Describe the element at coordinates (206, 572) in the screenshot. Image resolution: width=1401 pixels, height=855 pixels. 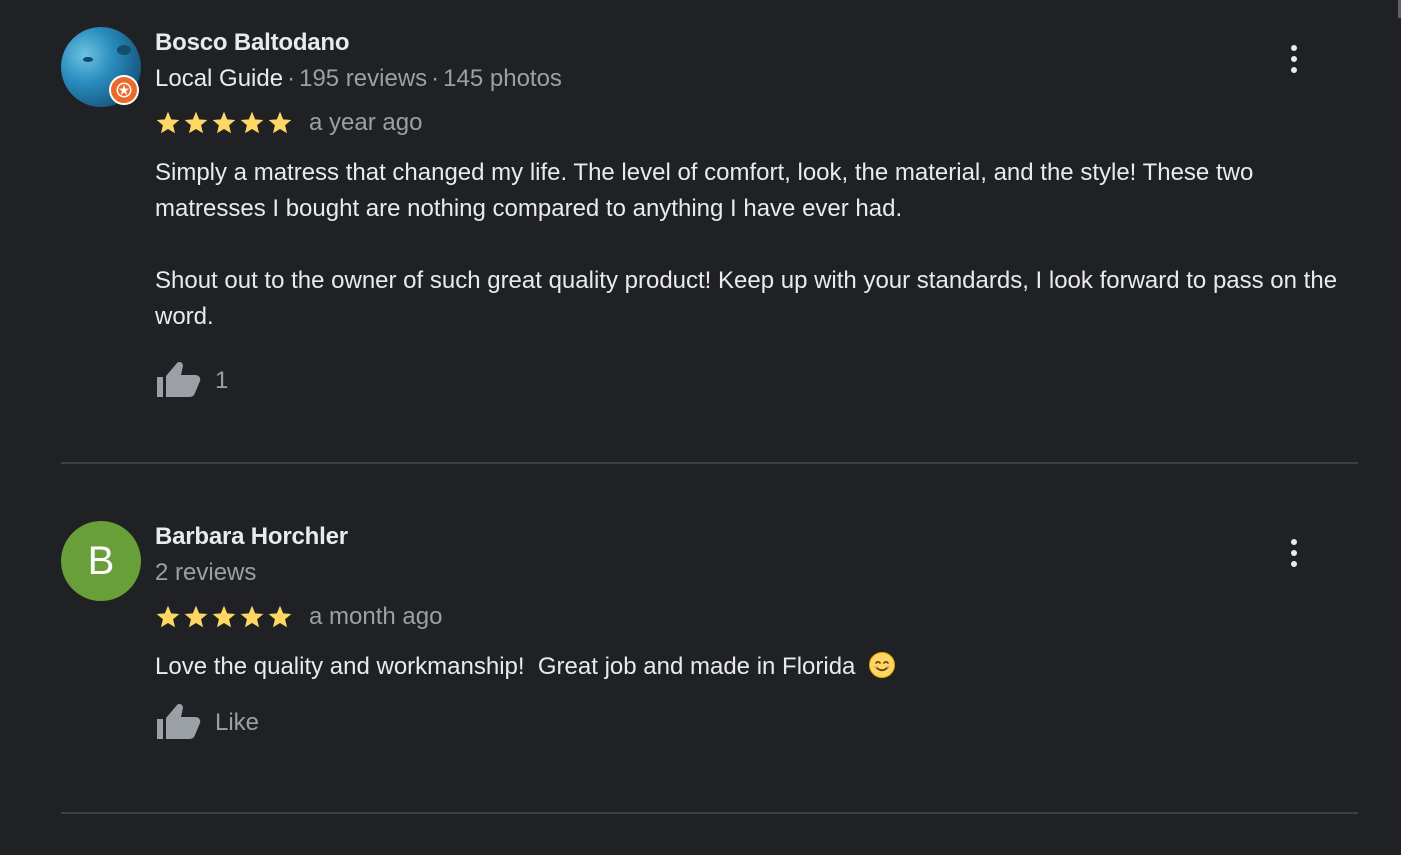
I see `reviews-count: 2 reviews` at that location.